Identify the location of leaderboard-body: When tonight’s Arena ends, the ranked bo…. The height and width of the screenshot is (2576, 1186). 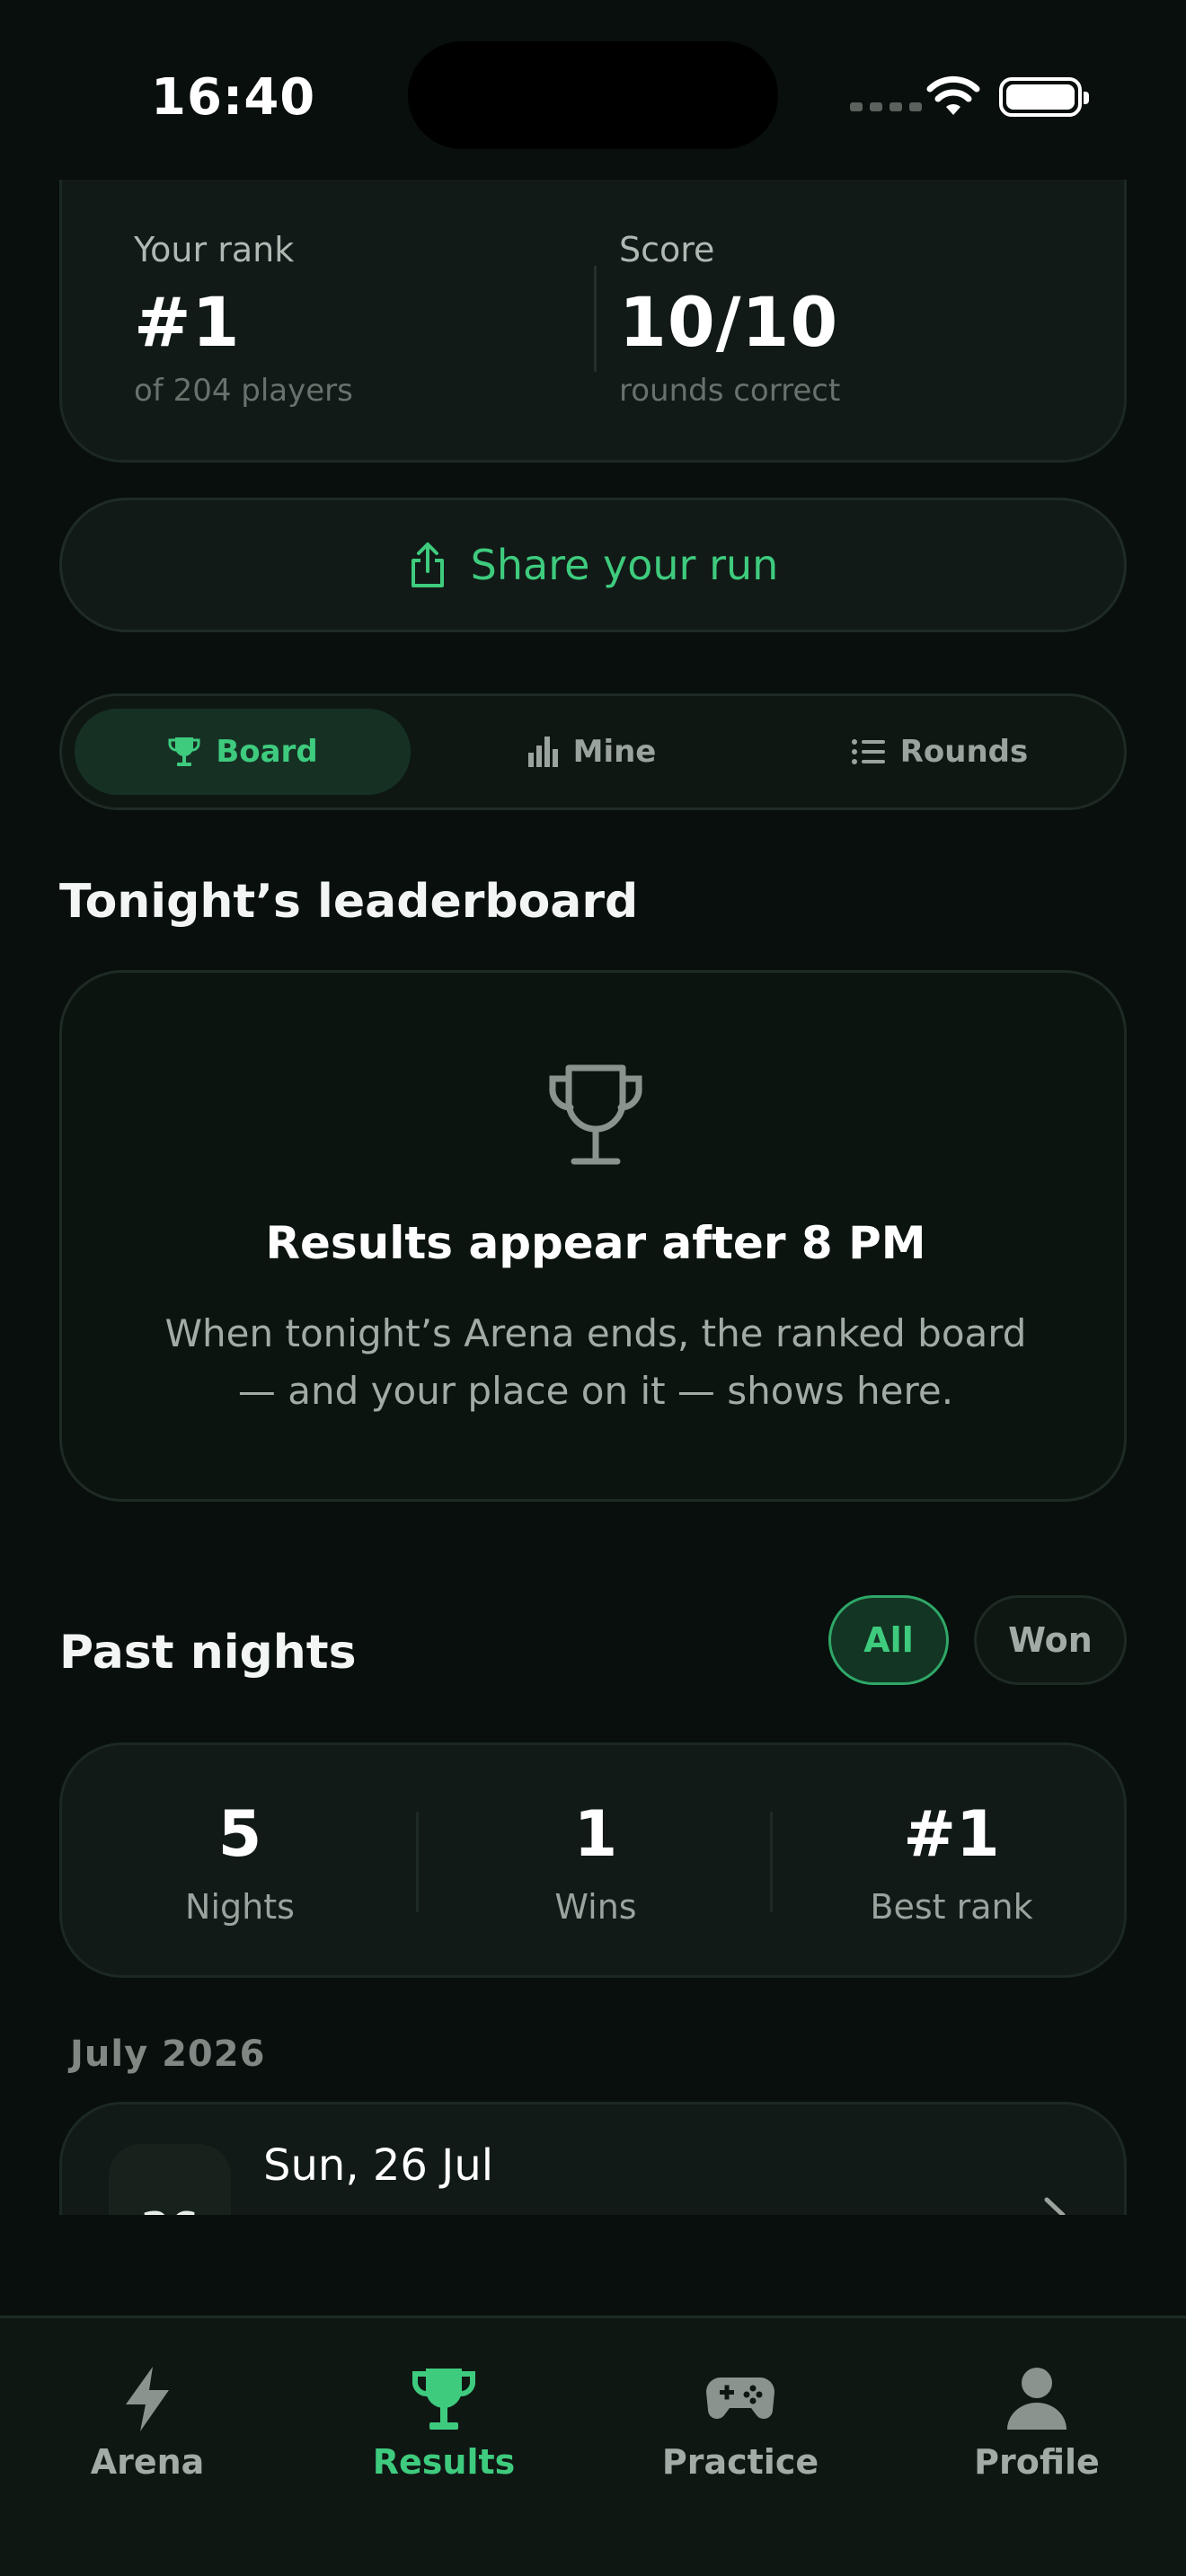
(595, 1362).